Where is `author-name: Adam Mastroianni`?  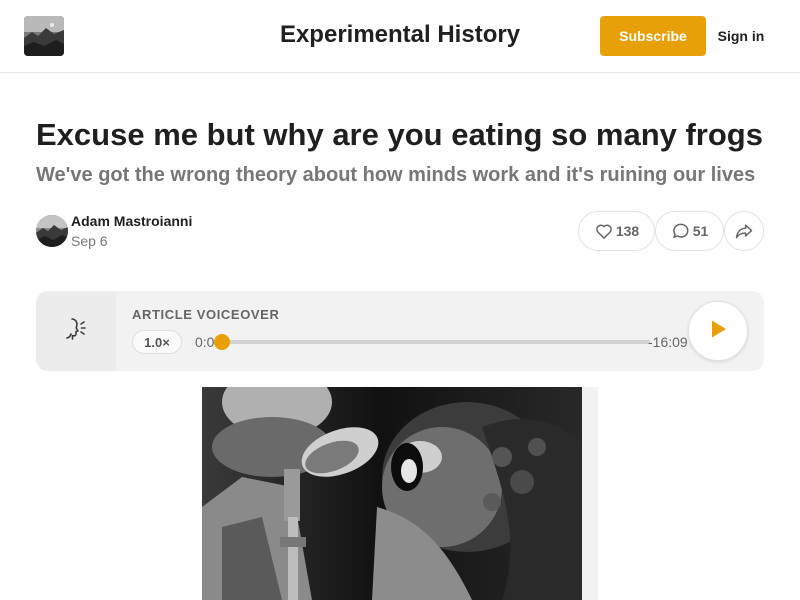
author-name: Adam Mastroianni is located at coordinates (131, 221).